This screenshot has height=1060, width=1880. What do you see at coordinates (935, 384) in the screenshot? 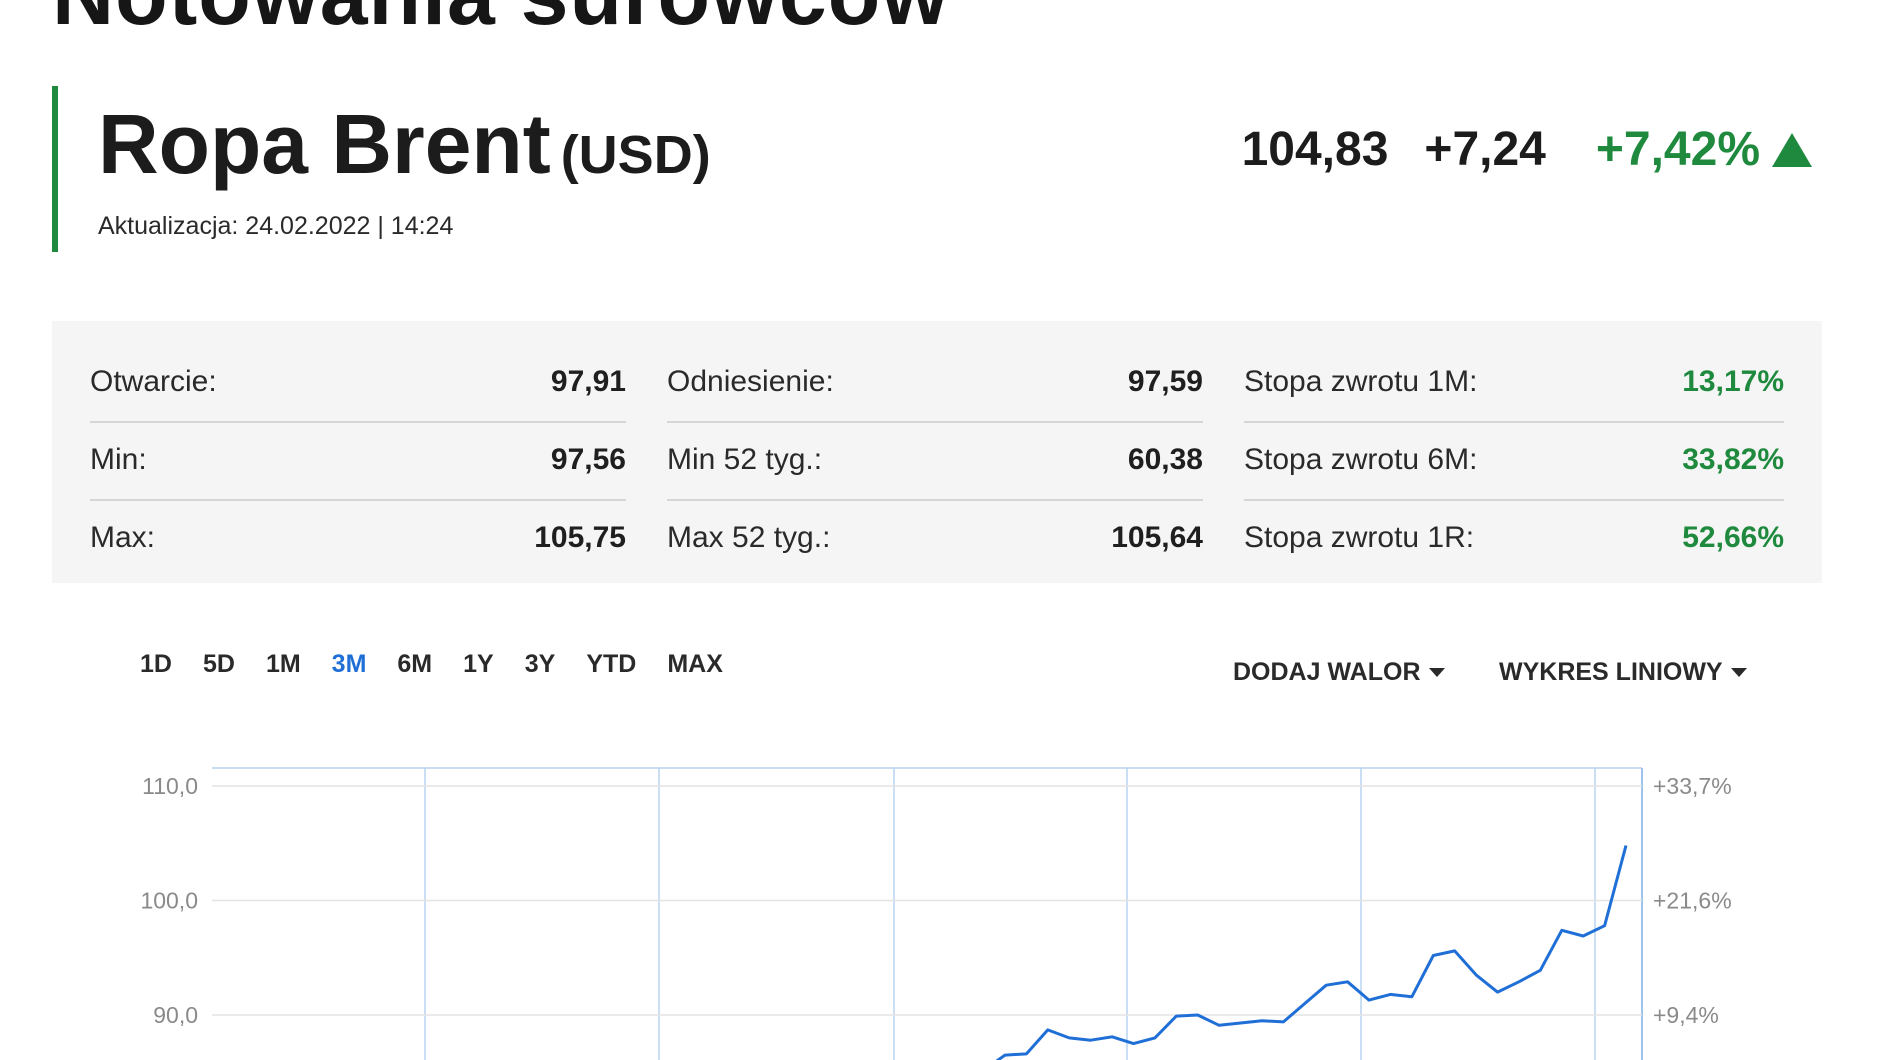
I see `stat-row: Odniesienie: 97,59` at bounding box center [935, 384].